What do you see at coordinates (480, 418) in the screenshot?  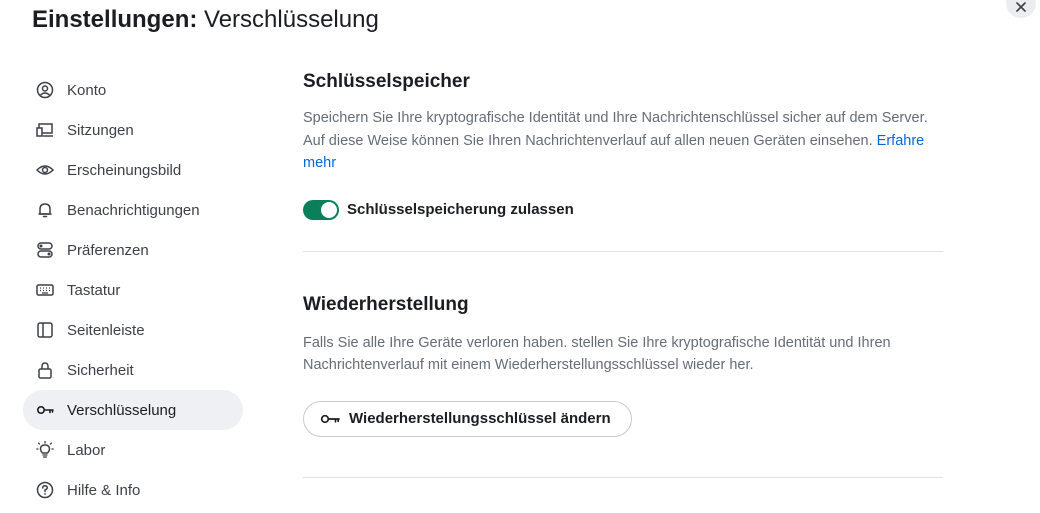 I see `change-recovery-key-label: Wiederherstellungsschlüssel ändern` at bounding box center [480, 418].